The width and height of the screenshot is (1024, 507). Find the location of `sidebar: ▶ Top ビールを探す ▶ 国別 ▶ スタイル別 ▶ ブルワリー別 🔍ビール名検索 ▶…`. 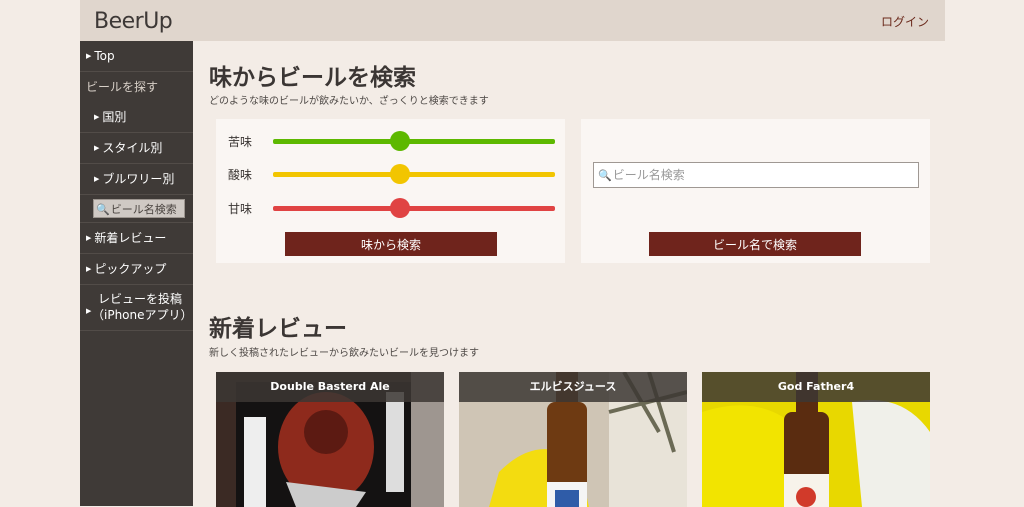

sidebar: ▶ Top ビールを探す ▶ 国別 ▶ スタイル別 ▶ ブルワリー別 🔍ビール名検索 ▶… is located at coordinates (136, 273).